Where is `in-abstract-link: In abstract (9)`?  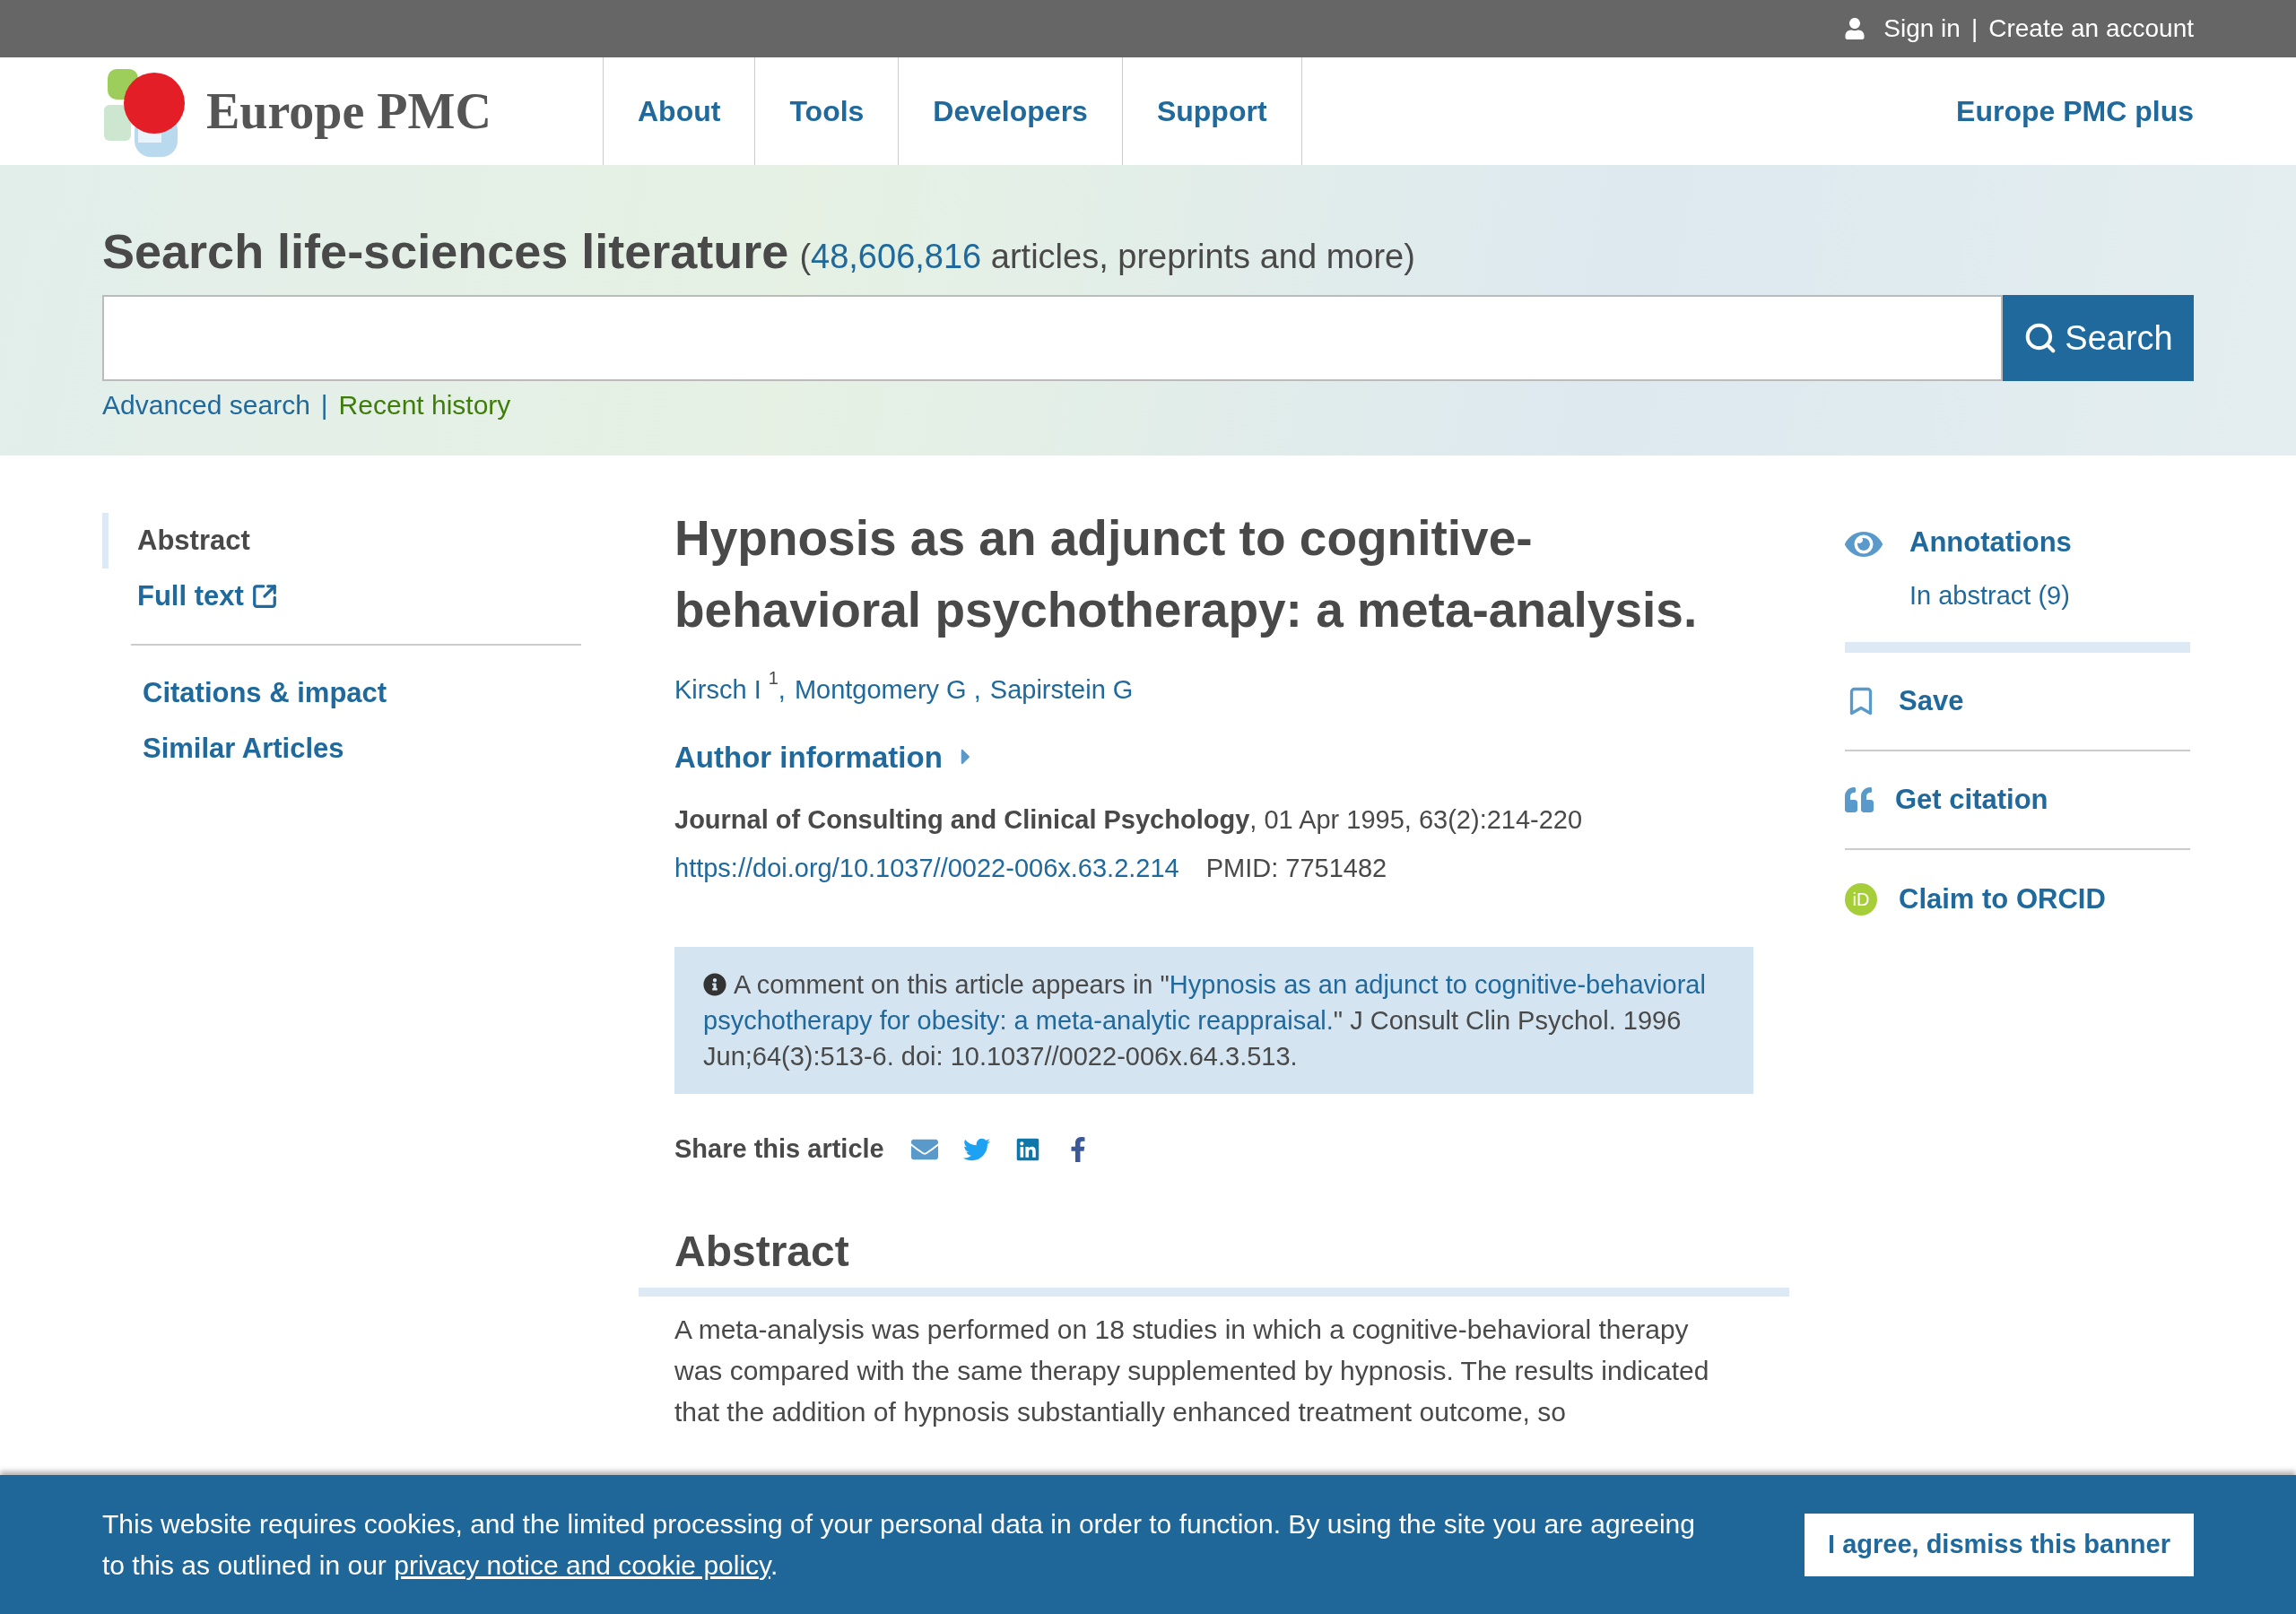 in-abstract-link: In abstract (9) is located at coordinates (1990, 595).